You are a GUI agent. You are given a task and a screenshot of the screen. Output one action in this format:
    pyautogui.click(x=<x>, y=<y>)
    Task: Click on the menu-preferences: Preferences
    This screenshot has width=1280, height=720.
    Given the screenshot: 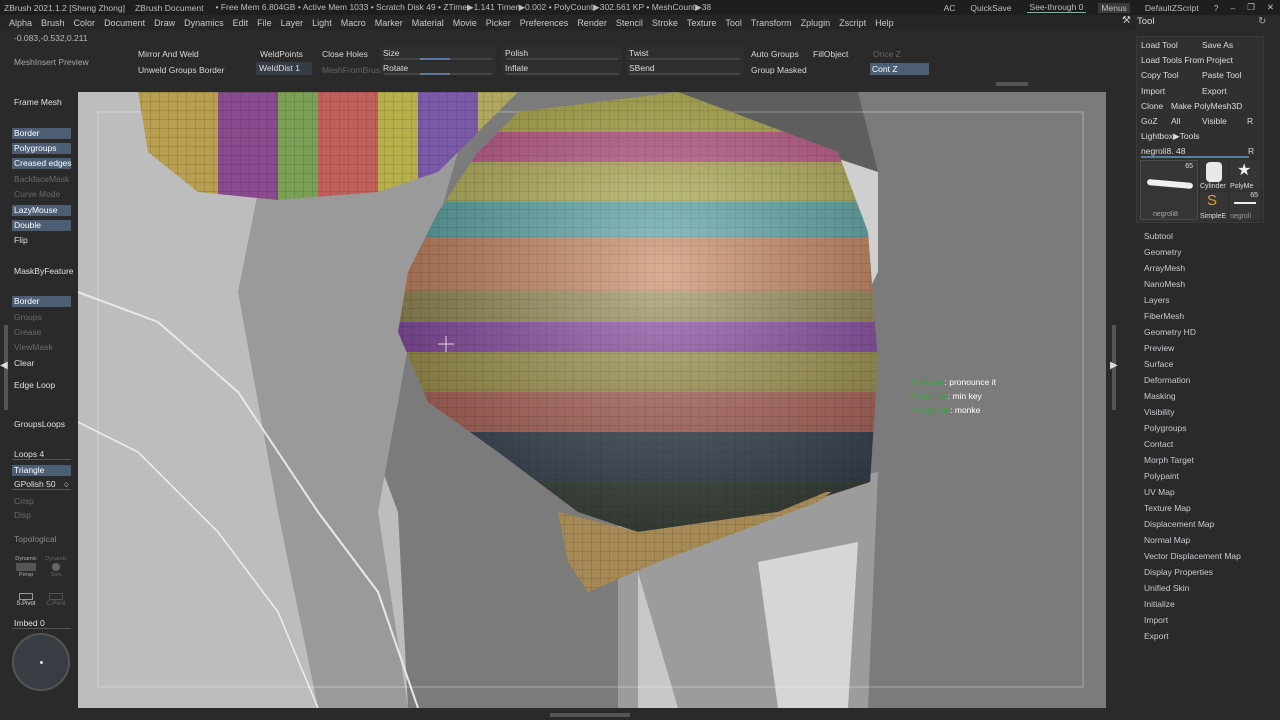 What is the action you would take?
    pyautogui.click(x=544, y=23)
    